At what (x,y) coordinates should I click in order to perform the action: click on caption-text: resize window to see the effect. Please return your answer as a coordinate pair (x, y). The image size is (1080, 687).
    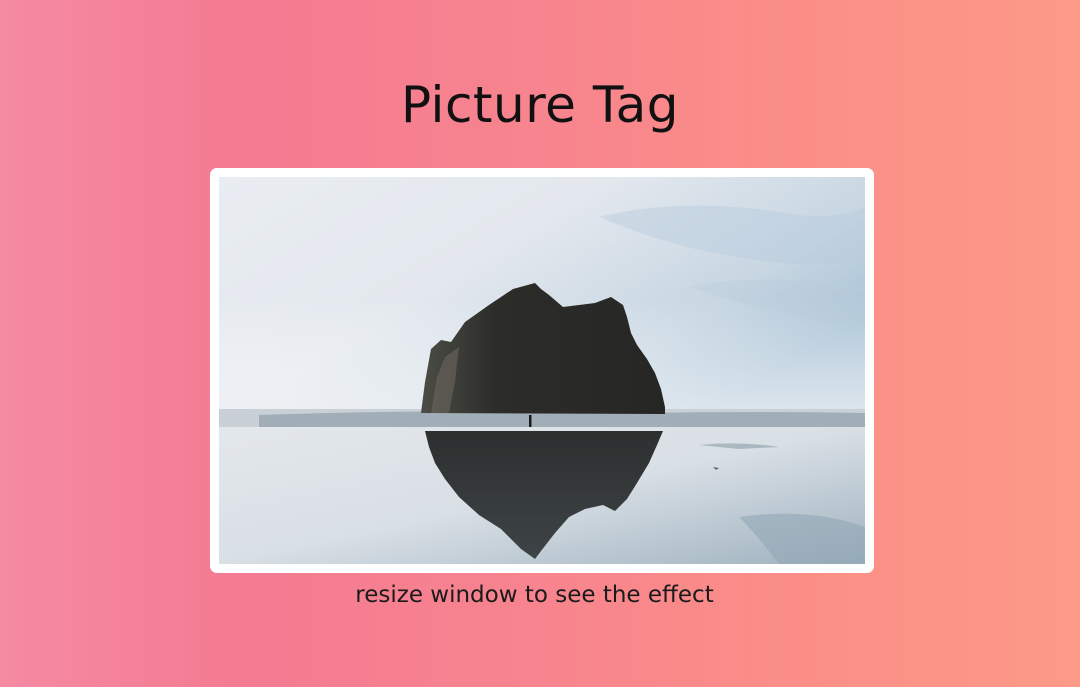
    Looking at the image, I should click on (534, 595).